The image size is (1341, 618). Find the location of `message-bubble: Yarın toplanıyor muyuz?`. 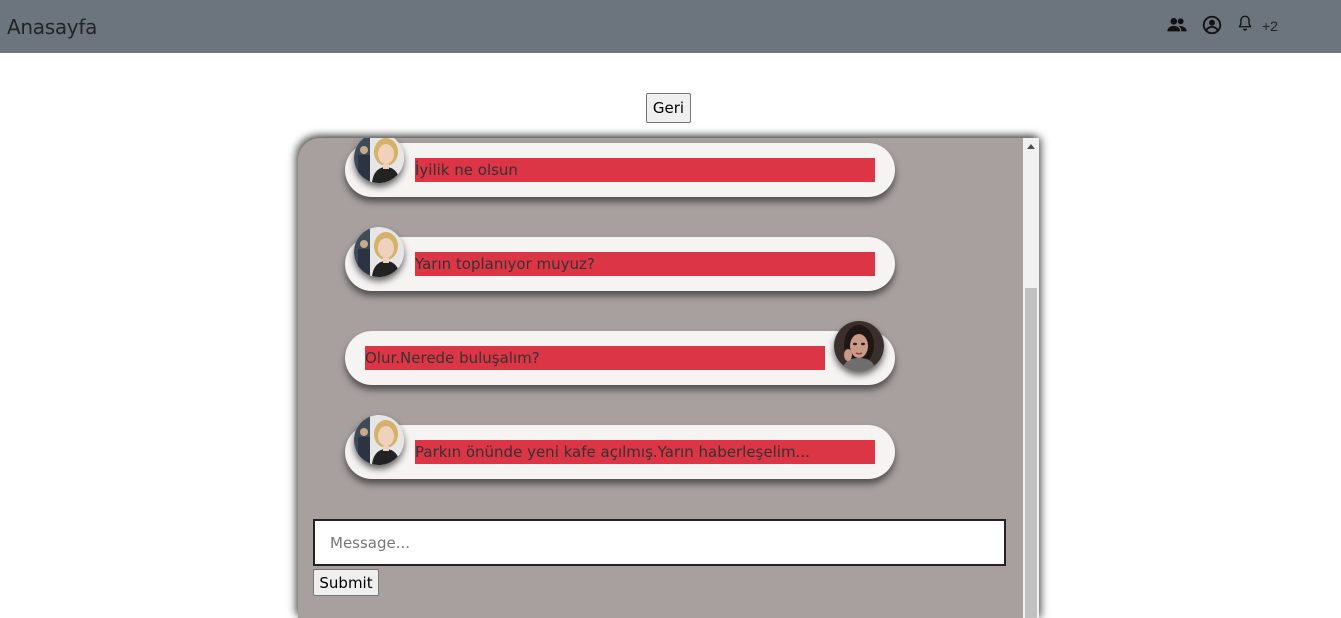

message-bubble: Yarın toplanıyor muyuz? is located at coordinates (620, 259).